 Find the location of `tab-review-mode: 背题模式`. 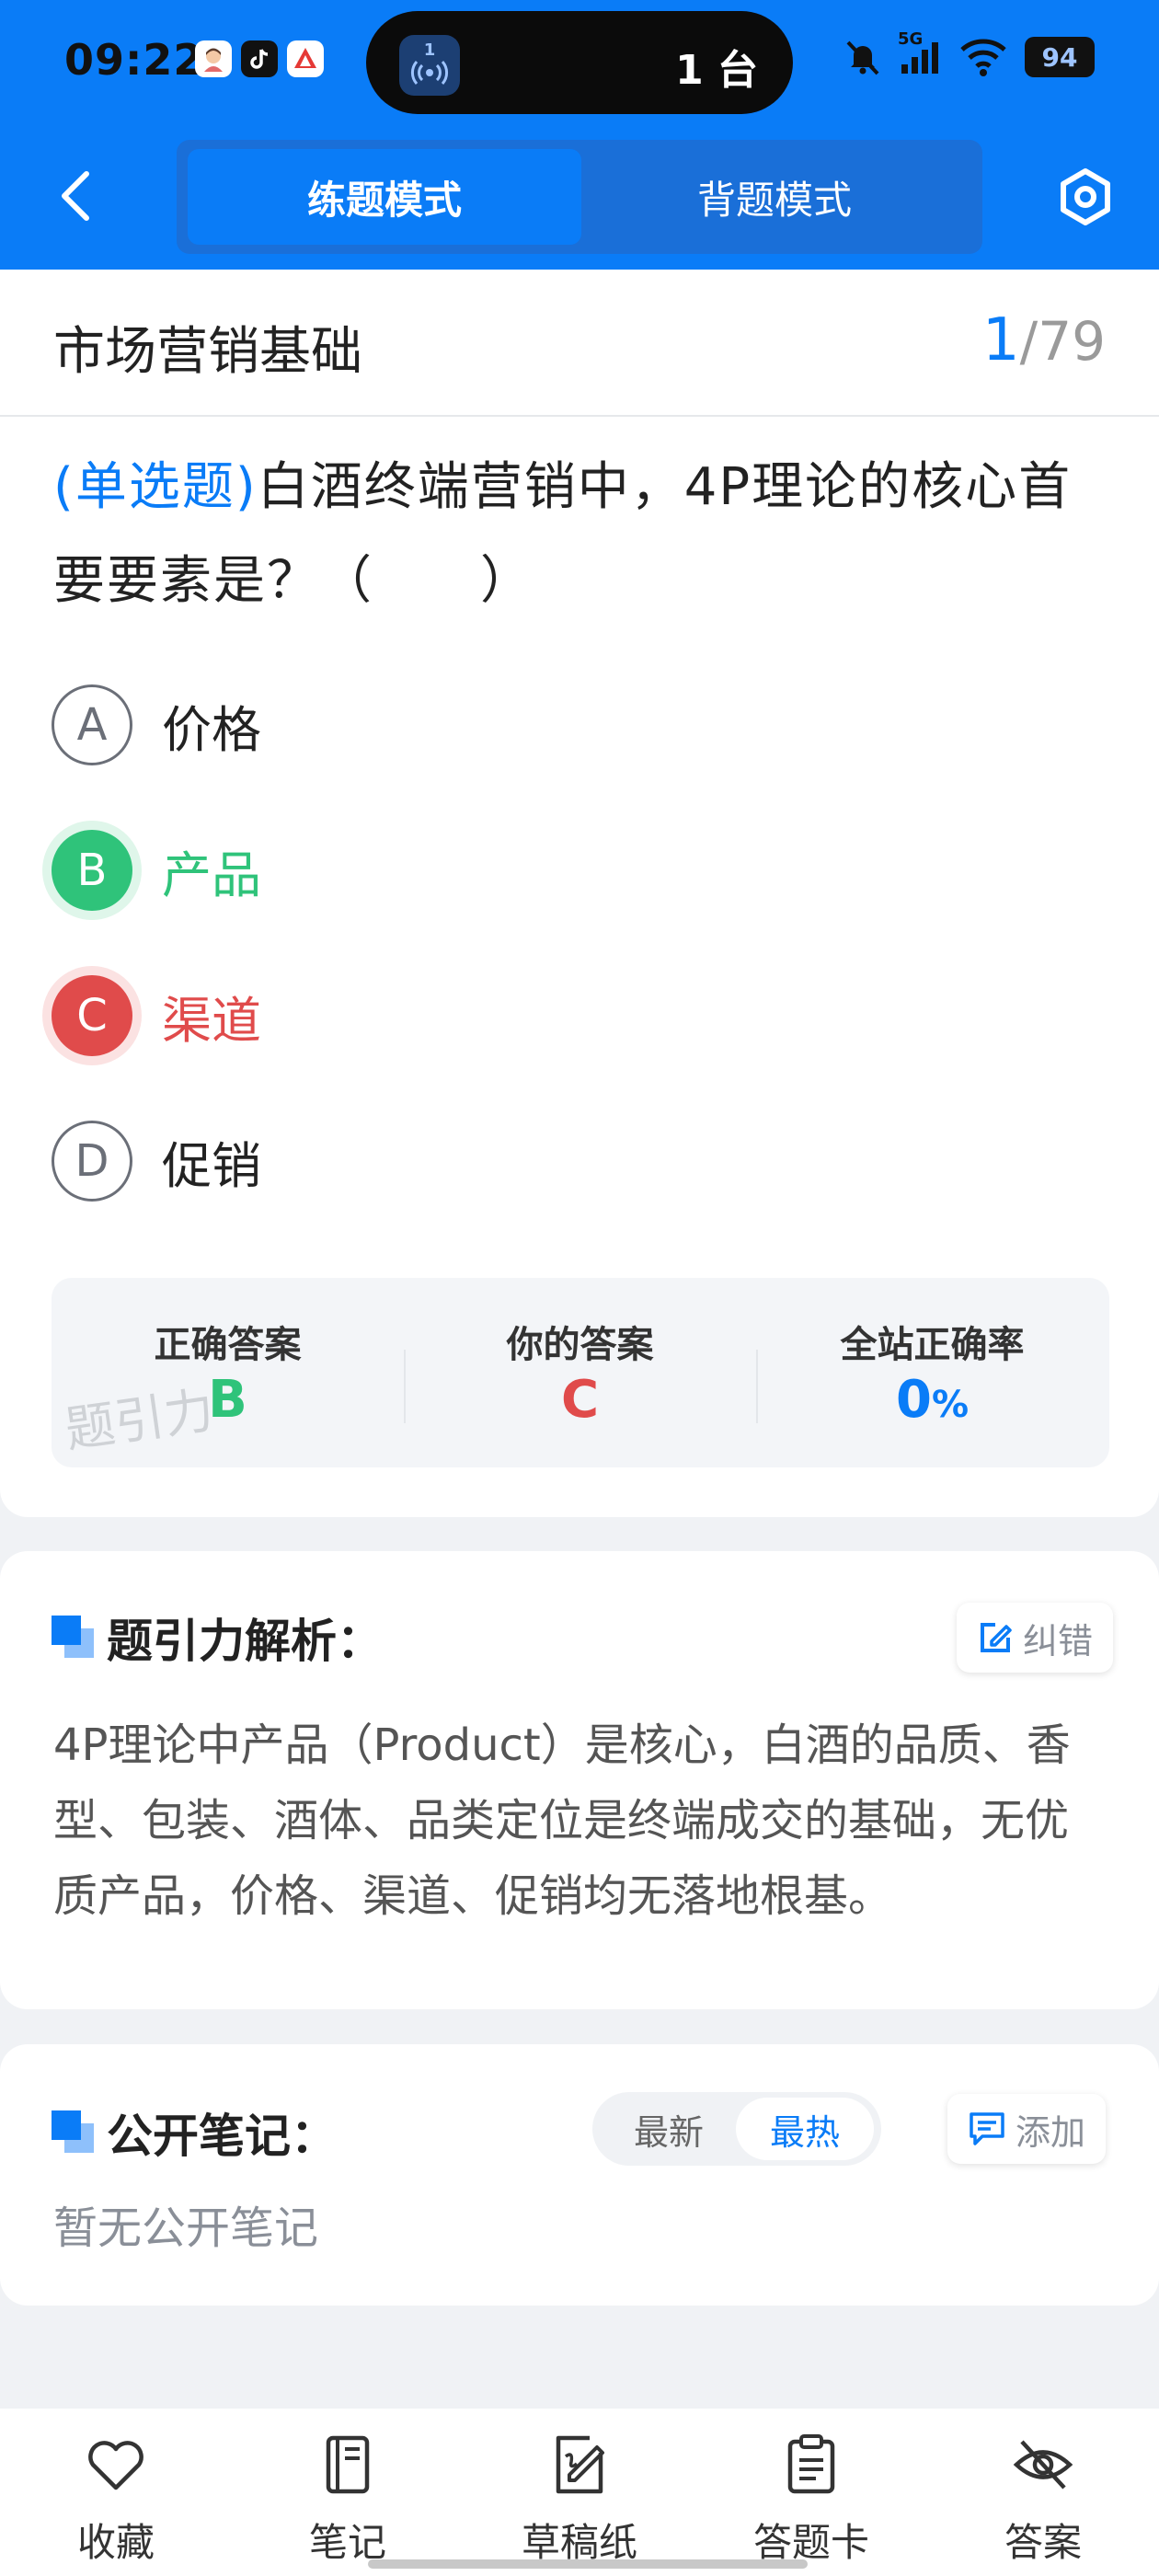

tab-review-mode: 背题模式 is located at coordinates (774, 197).